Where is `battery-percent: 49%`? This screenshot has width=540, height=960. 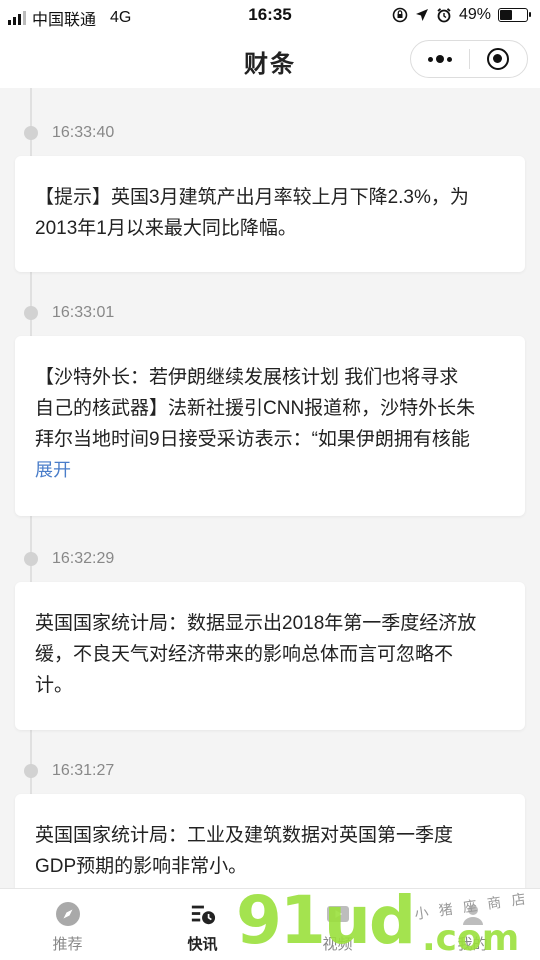 battery-percent: 49% is located at coordinates (474, 14).